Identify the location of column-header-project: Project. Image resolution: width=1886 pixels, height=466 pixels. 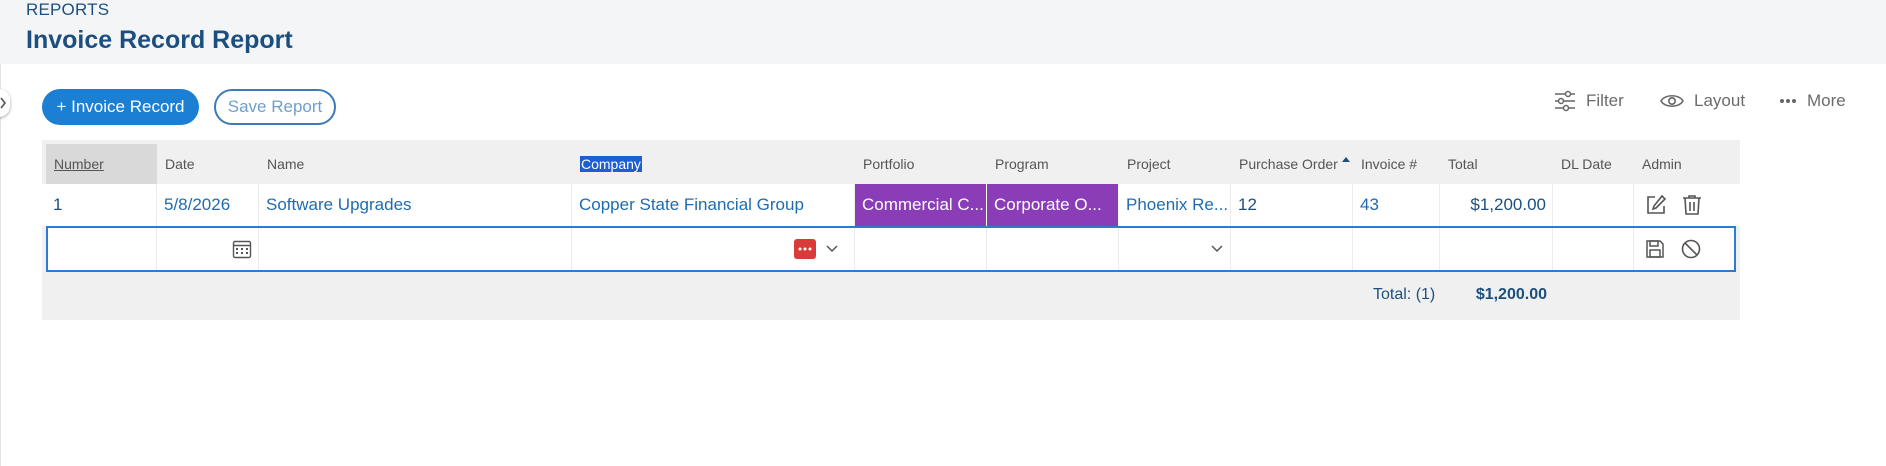
(1175, 164).